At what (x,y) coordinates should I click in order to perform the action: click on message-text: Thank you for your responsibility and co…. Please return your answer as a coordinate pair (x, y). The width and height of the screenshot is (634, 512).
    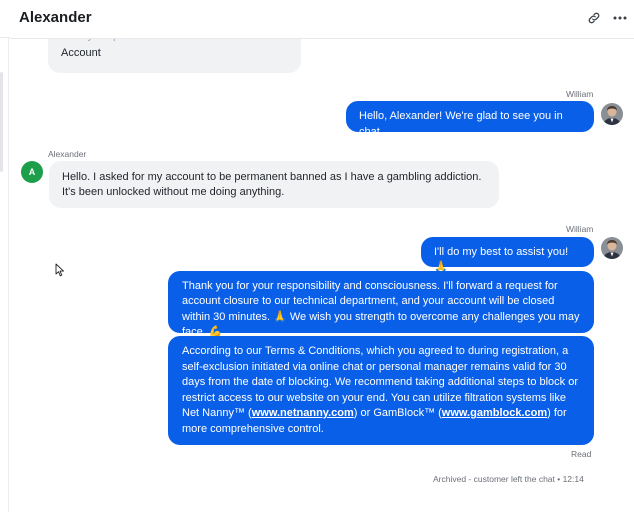
    Looking at the image, I should click on (381, 309).